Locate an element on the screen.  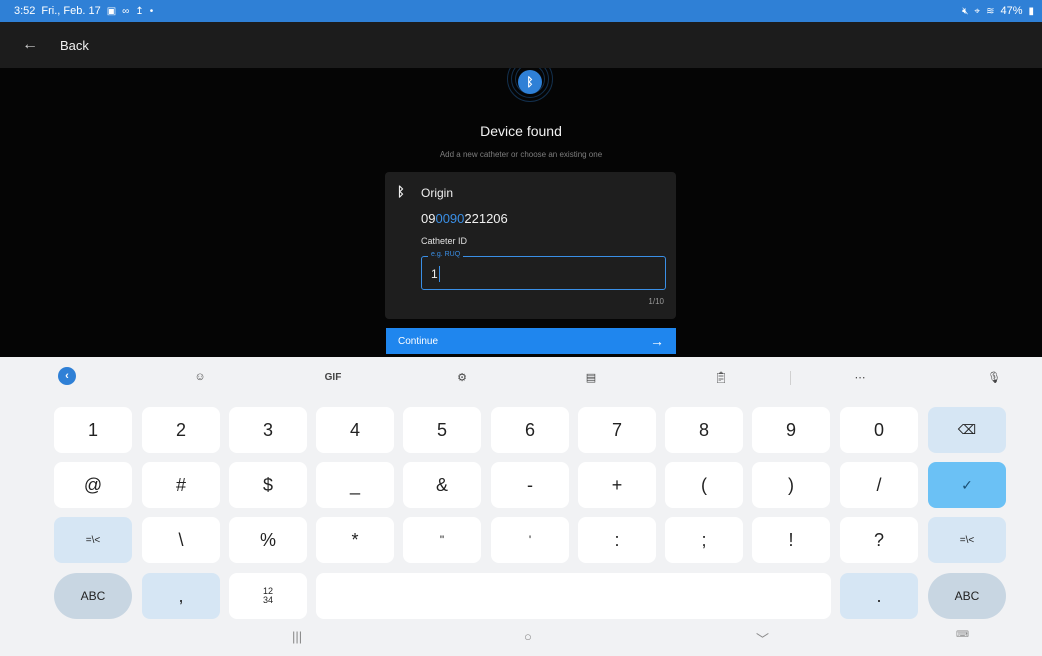
char-counter: 1/10 is located at coordinates (656, 301).